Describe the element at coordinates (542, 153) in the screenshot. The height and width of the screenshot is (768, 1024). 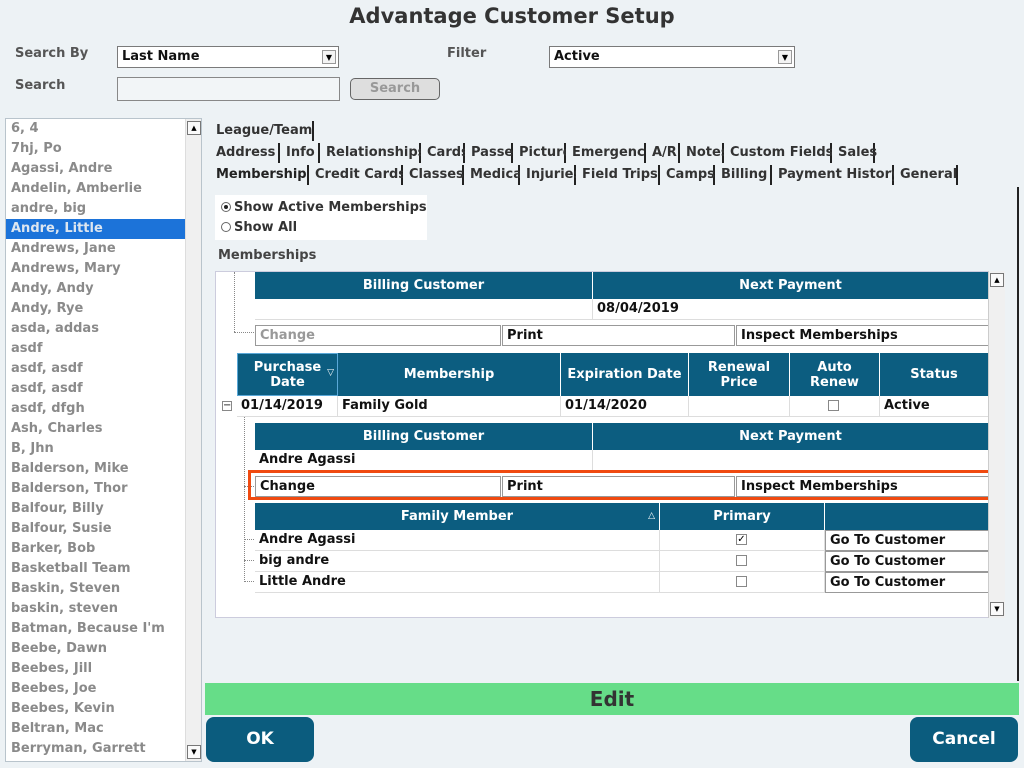
I see `tab-picture: Picture` at that location.